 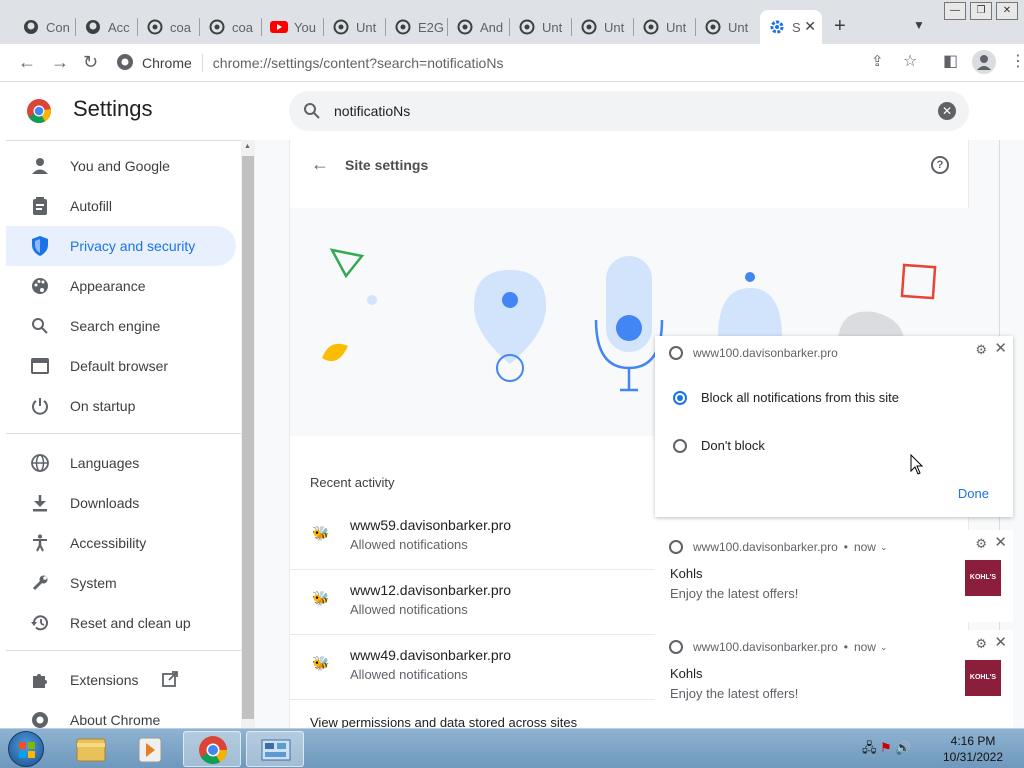 What do you see at coordinates (27, 62) in the screenshot?
I see `back-icon: ←` at bounding box center [27, 62].